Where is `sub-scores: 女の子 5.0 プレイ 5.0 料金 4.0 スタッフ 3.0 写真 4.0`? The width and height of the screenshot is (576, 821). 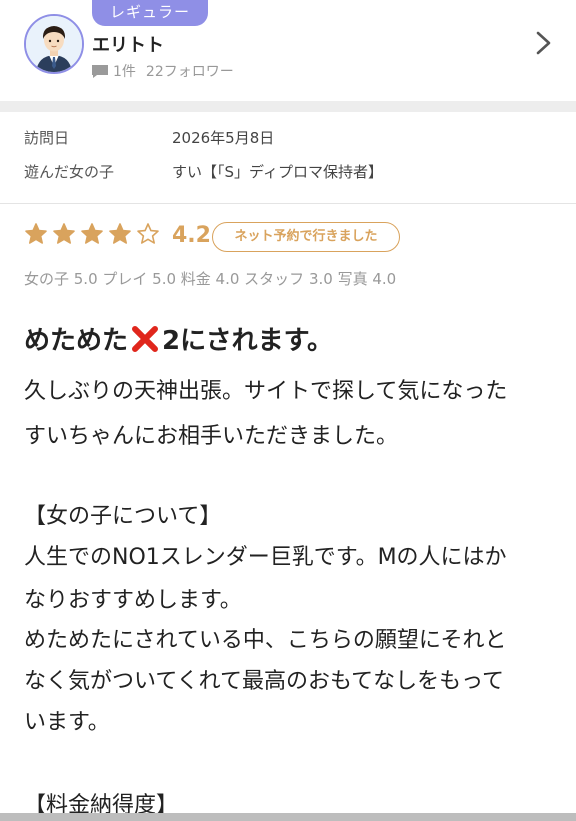 sub-scores: 女の子 5.0 プレイ 5.0 料金 4.0 スタッフ 3.0 写真 4.0 is located at coordinates (210, 279).